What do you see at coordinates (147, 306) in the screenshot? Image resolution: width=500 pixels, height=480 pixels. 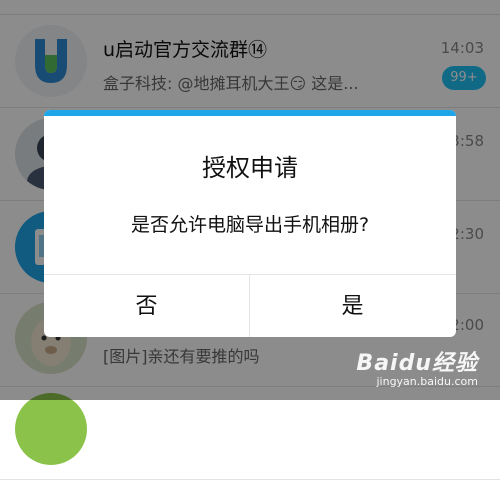 I see `deny-button: 否` at bounding box center [147, 306].